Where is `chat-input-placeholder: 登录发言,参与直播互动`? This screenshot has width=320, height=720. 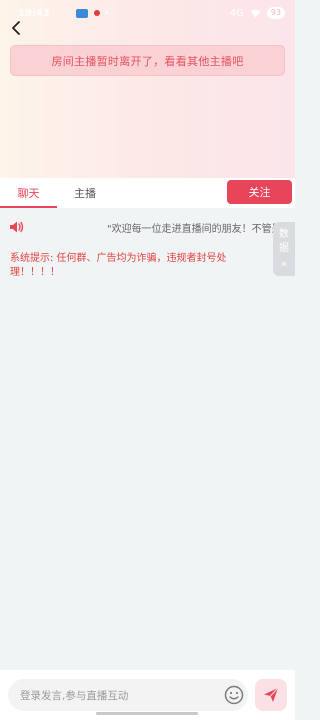
chat-input-placeholder: 登录发言,参与直播互动 is located at coordinates (74, 696).